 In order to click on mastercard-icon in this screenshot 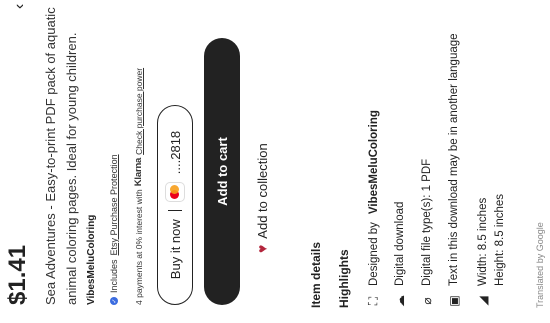, I will do `click(175, 192)`.